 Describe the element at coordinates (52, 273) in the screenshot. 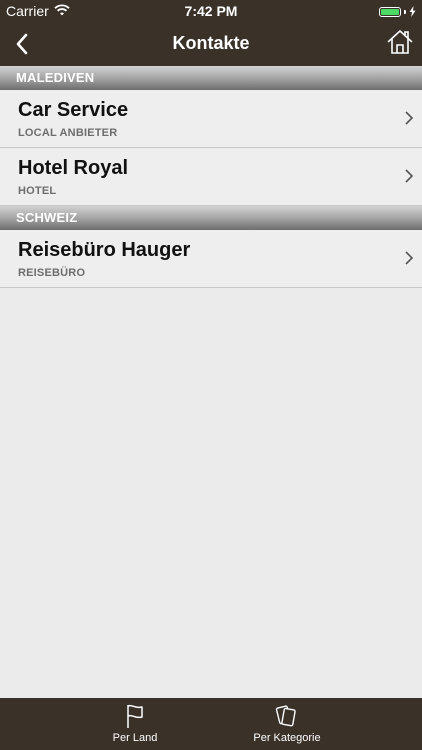

I see `list-item-subtitle: REISEBÜRO` at that location.